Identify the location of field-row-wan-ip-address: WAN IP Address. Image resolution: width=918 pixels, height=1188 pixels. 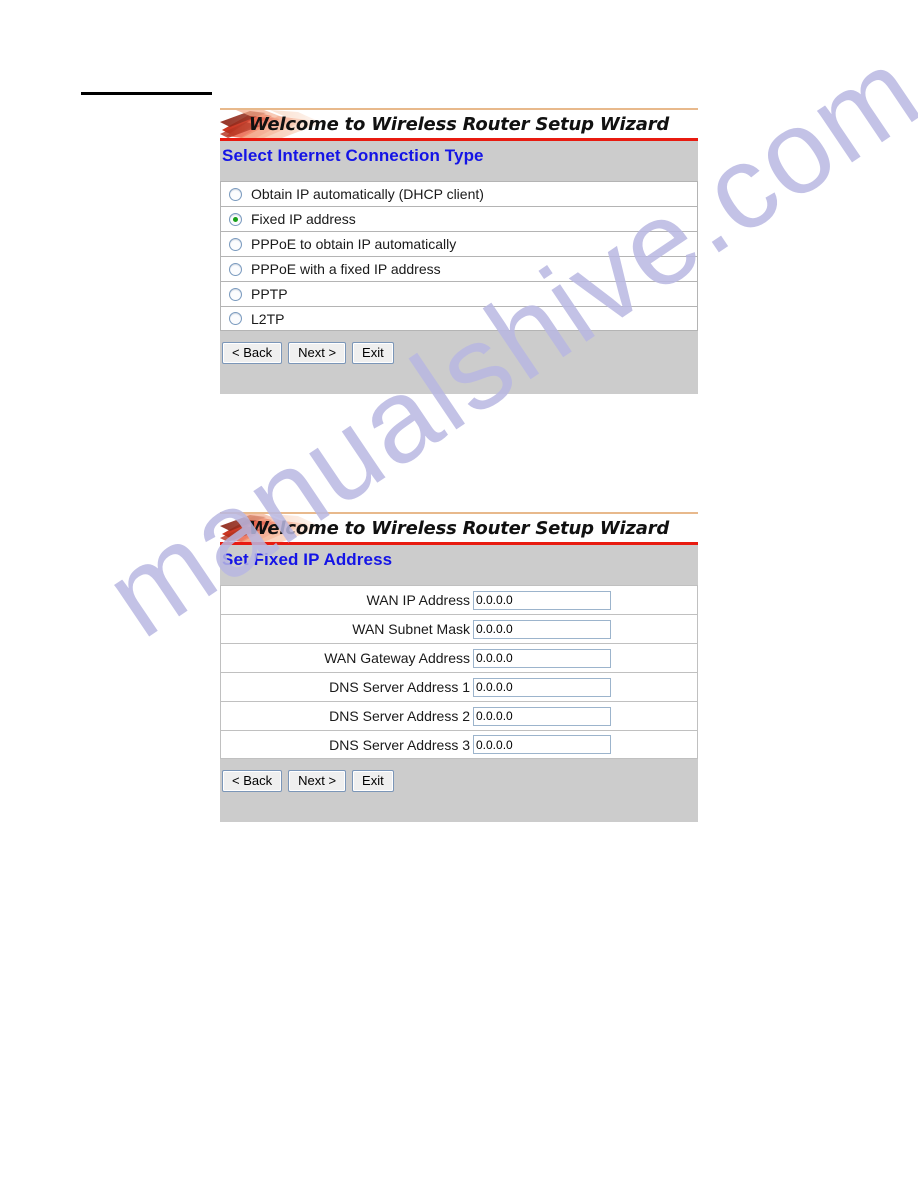
(459, 599).